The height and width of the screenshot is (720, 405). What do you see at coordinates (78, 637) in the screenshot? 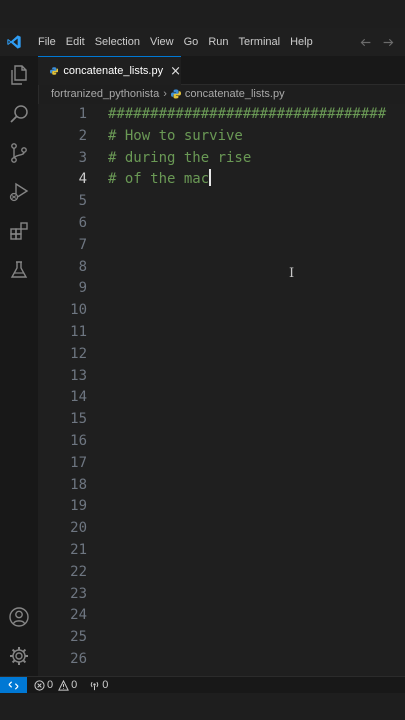
I see `line-number: 25` at bounding box center [78, 637].